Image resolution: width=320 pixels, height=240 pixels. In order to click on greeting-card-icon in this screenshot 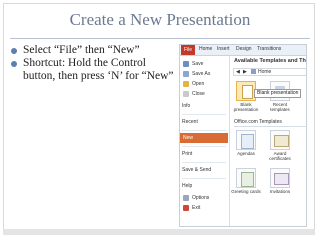, I will do `click(247, 179)`.